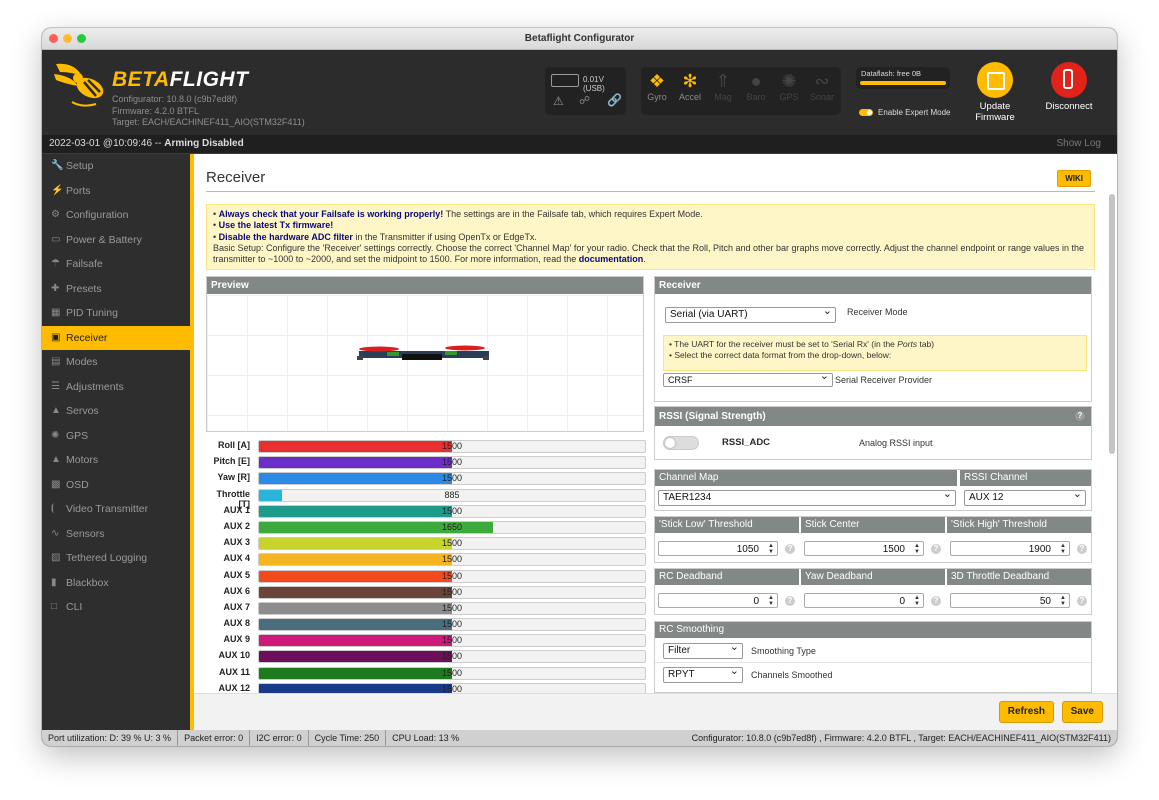 The width and height of the screenshot is (1159, 800). I want to click on betaflight-wordmark: BETAFLIGHT, so click(180, 79).